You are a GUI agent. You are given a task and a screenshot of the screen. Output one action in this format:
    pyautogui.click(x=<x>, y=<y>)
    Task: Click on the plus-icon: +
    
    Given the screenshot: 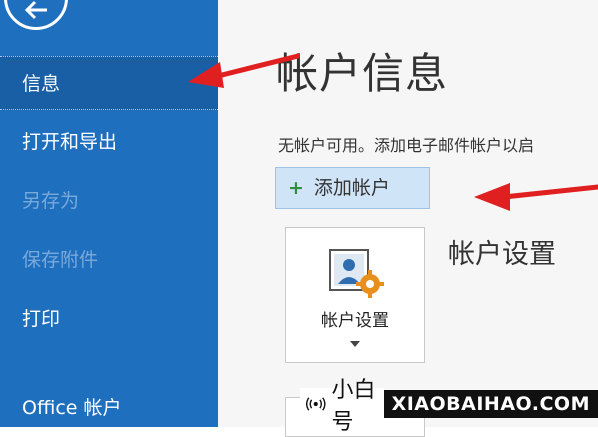 What is the action you would take?
    pyautogui.click(x=296, y=188)
    